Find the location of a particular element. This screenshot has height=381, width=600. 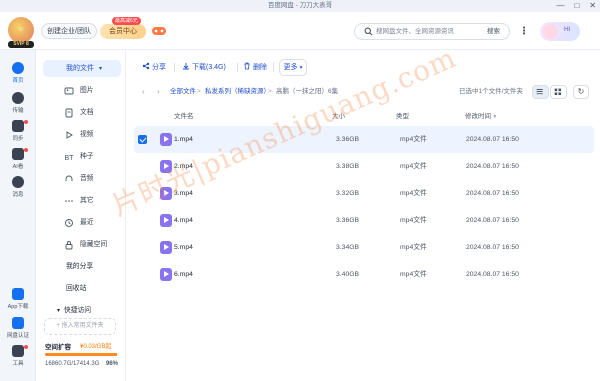

notification-dot is located at coordinates (26, 150).